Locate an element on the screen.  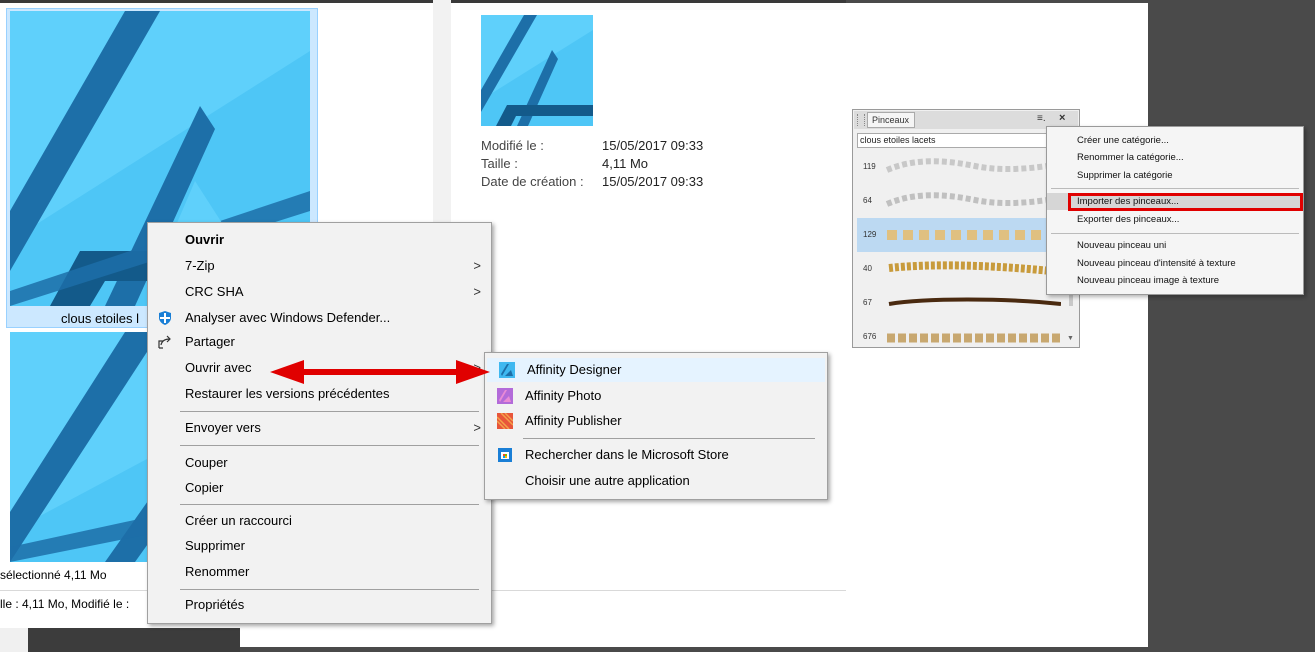
modified-value: 15/05/2017 09:33 is located at coordinates (653, 145).